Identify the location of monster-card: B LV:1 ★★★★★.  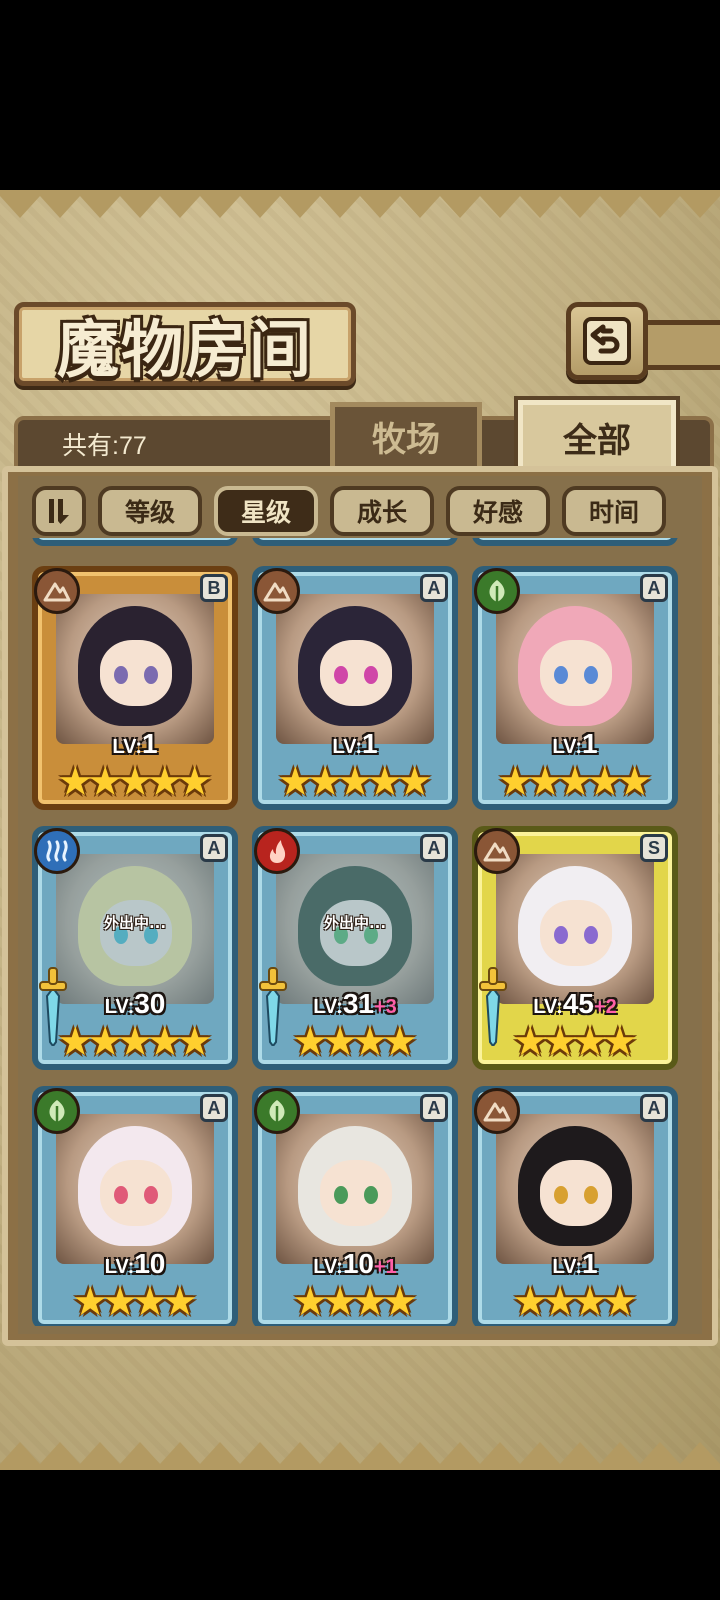
(135, 688).